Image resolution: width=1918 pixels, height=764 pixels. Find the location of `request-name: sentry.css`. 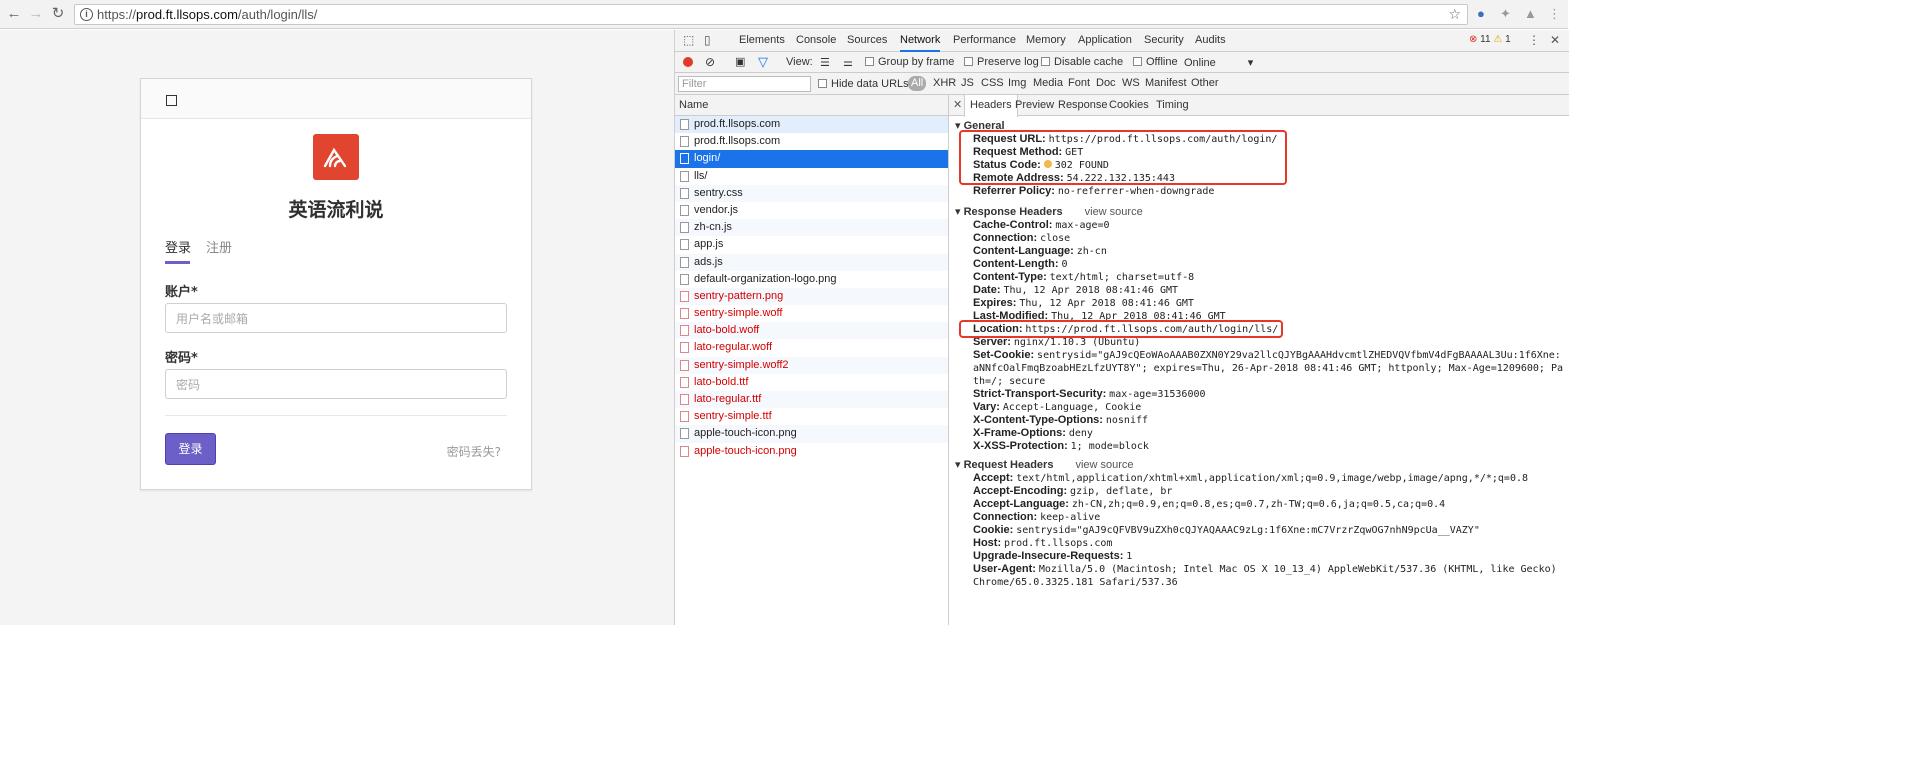

request-name: sentry.css is located at coordinates (718, 192).